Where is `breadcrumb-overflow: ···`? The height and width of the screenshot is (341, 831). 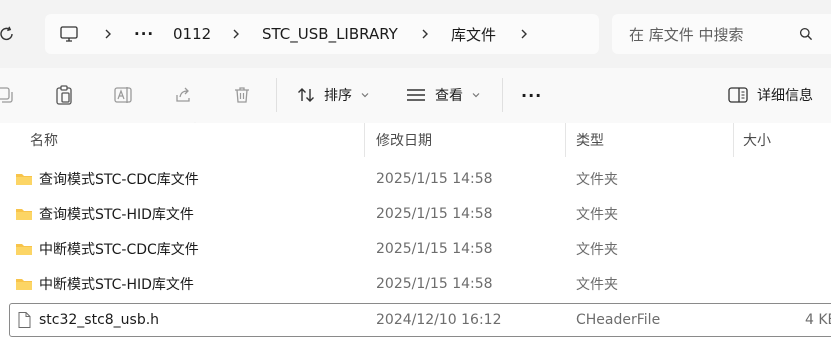 breadcrumb-overflow: ··· is located at coordinates (144, 34).